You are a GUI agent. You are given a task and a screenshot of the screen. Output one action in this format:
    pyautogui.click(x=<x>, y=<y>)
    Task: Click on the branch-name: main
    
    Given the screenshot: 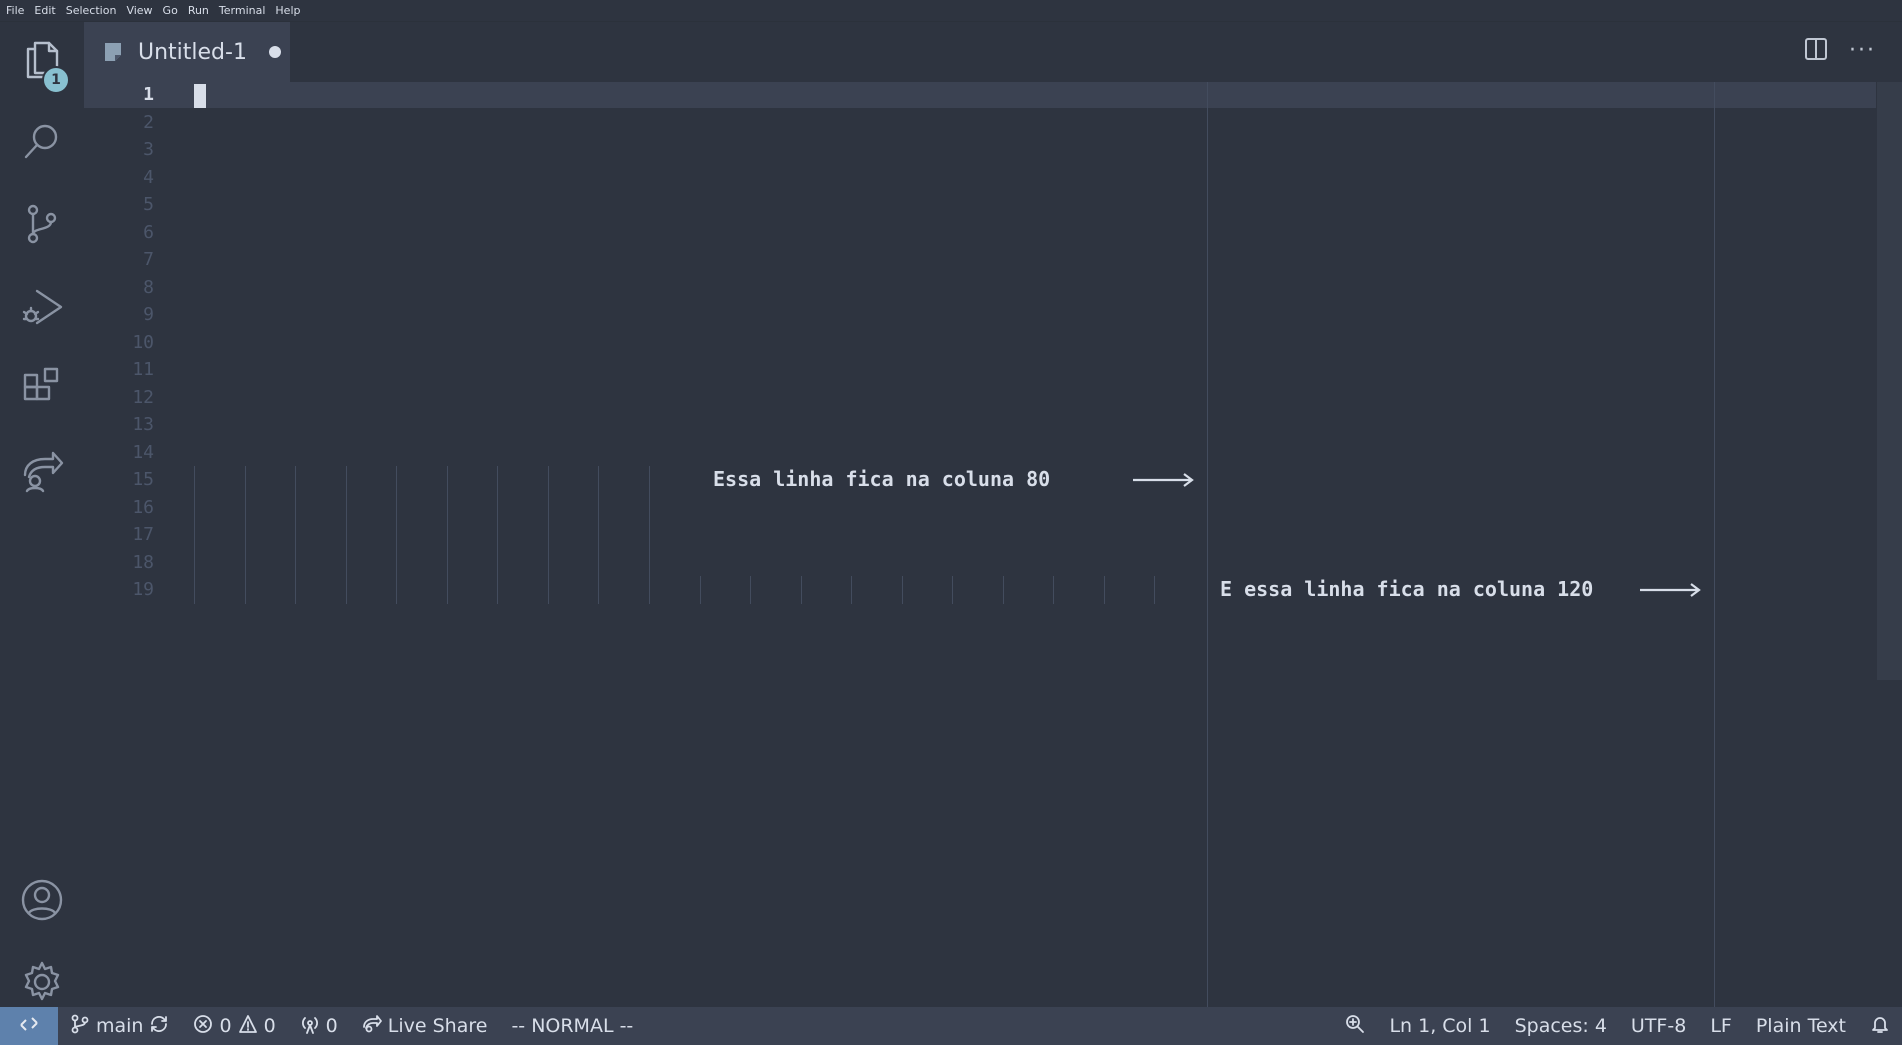 What is the action you would take?
    pyautogui.click(x=120, y=1026)
    